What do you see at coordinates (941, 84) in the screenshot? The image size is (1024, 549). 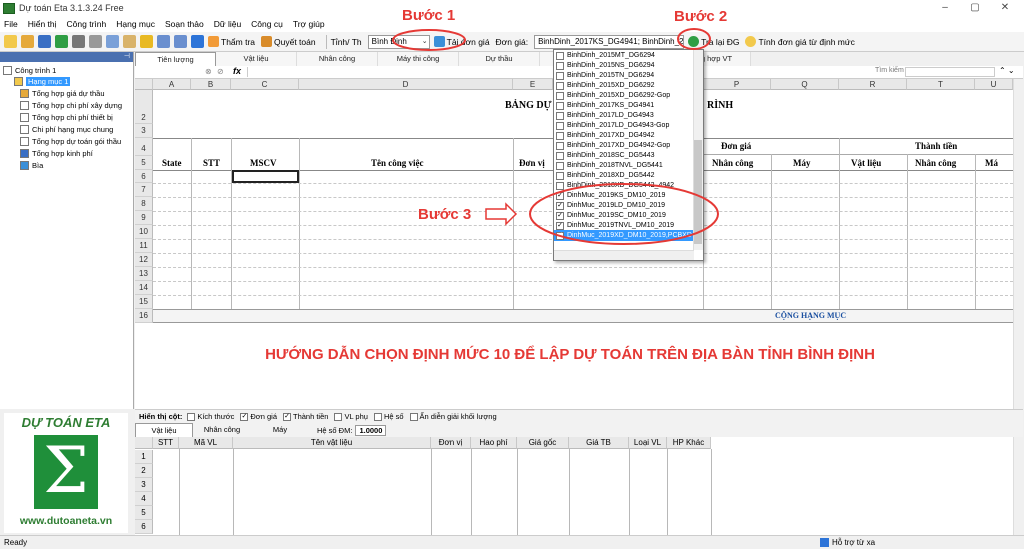 I see `column-header: T` at bounding box center [941, 84].